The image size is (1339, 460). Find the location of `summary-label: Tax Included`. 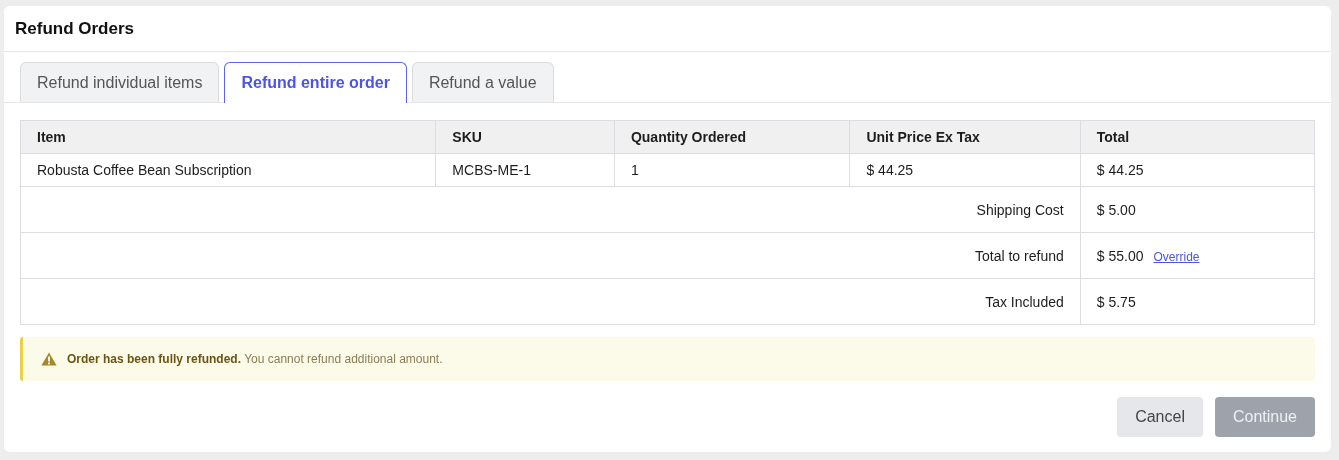

summary-label: Tax Included is located at coordinates (1024, 301).